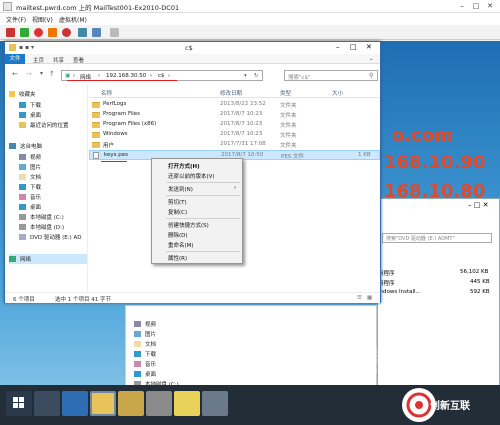  I want to click on menu-create-shortcut: 创建快捷方式(S), so click(188, 225).